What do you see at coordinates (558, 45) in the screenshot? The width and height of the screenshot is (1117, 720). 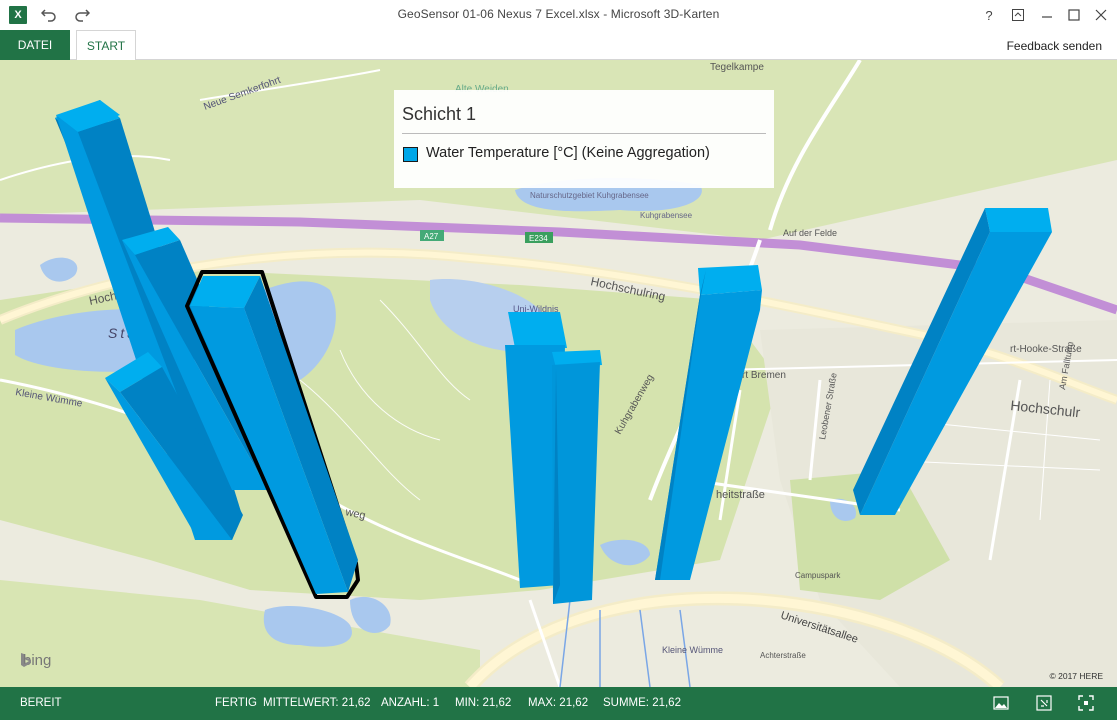 I see `ribbon: DATEI START Feedback senden` at bounding box center [558, 45].